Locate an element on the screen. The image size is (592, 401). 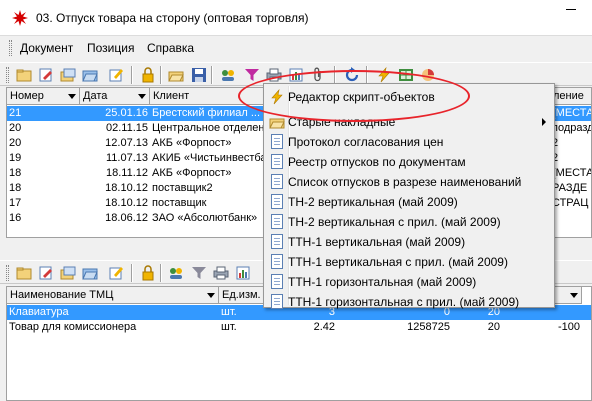
cell-date: 18.11.12 is located at coordinates (126, 173).